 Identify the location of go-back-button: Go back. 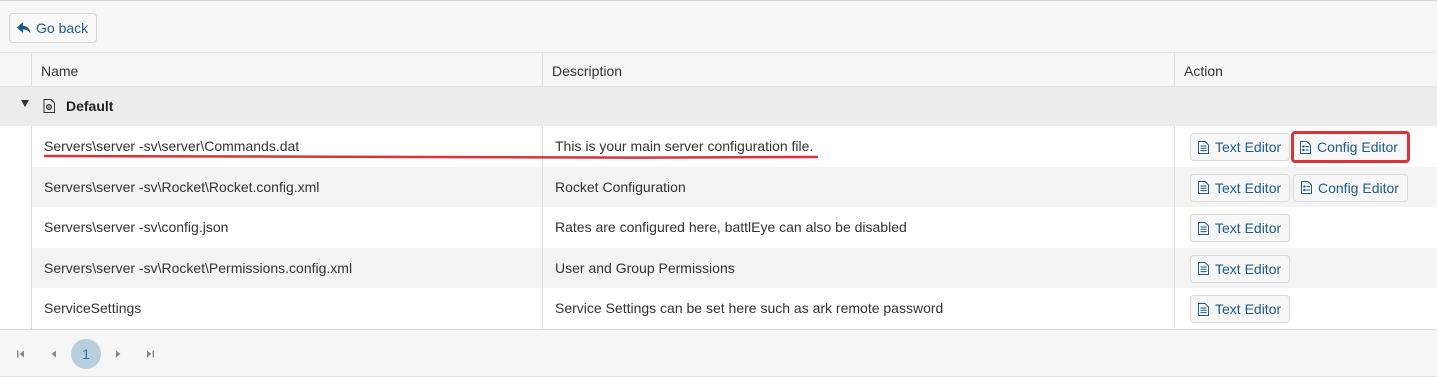
(53, 28).